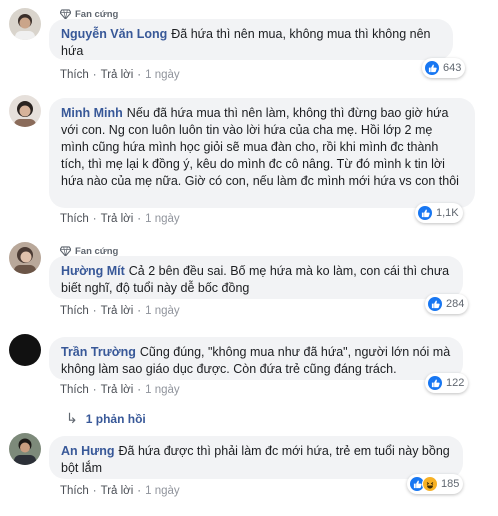 This screenshot has width=498, height=516. Describe the element at coordinates (430, 484) in the screenshot. I see `haha-icon` at that location.